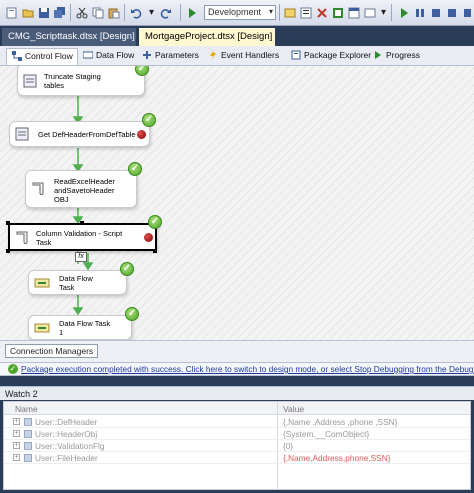 The height and width of the screenshot is (493, 474). Describe the element at coordinates (26, 409) in the screenshot. I see `column-header-name: Name` at that location.